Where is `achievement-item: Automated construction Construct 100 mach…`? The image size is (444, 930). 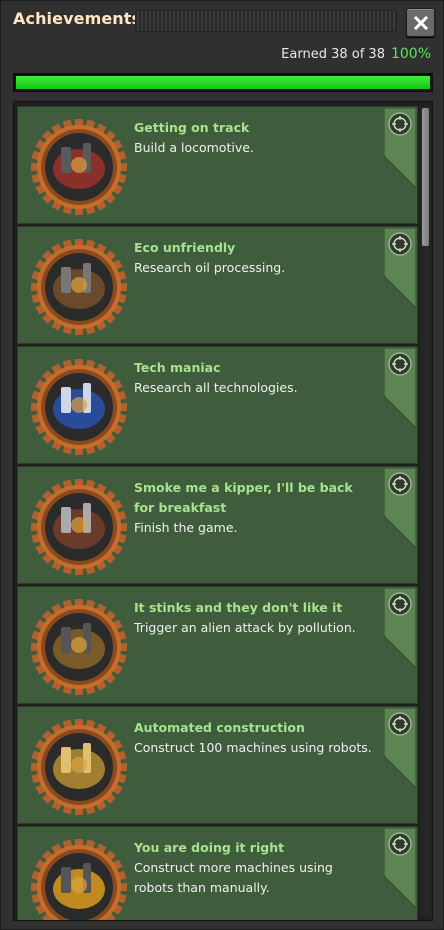 achievement-item: Automated construction Construct 100 mach… is located at coordinates (217, 765).